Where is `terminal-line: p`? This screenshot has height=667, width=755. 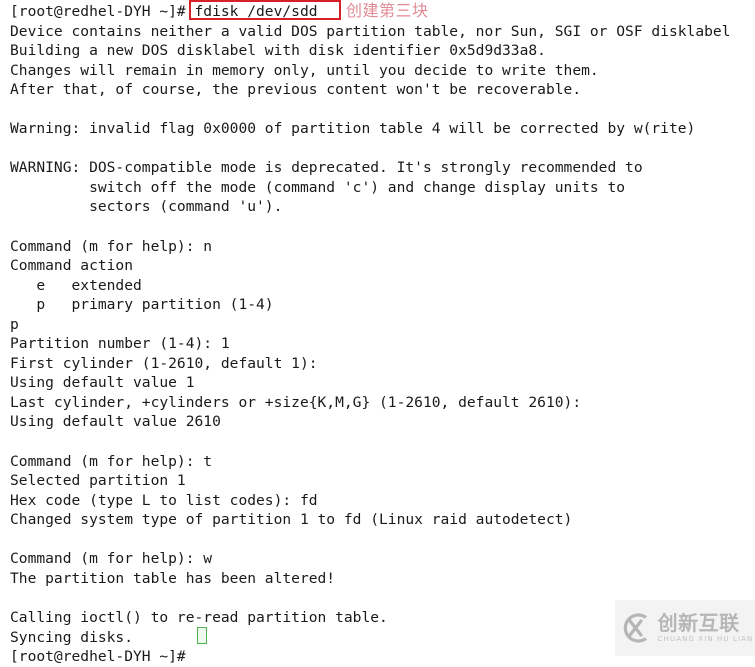 terminal-line: p is located at coordinates (14, 324).